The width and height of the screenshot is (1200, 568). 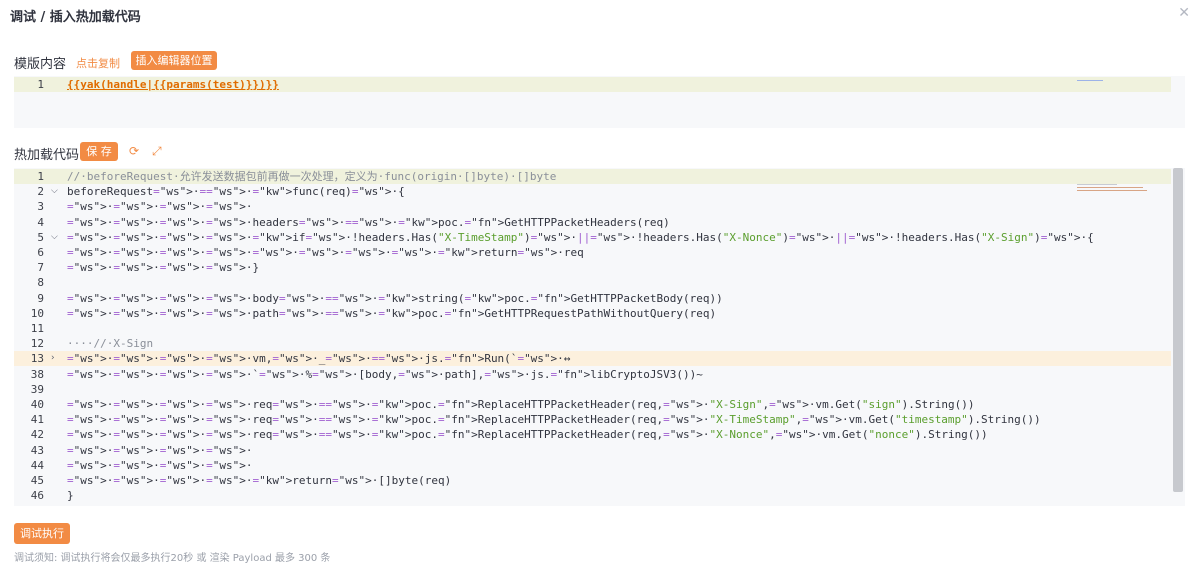 I want to click on line-number: 38, so click(x=37, y=374).